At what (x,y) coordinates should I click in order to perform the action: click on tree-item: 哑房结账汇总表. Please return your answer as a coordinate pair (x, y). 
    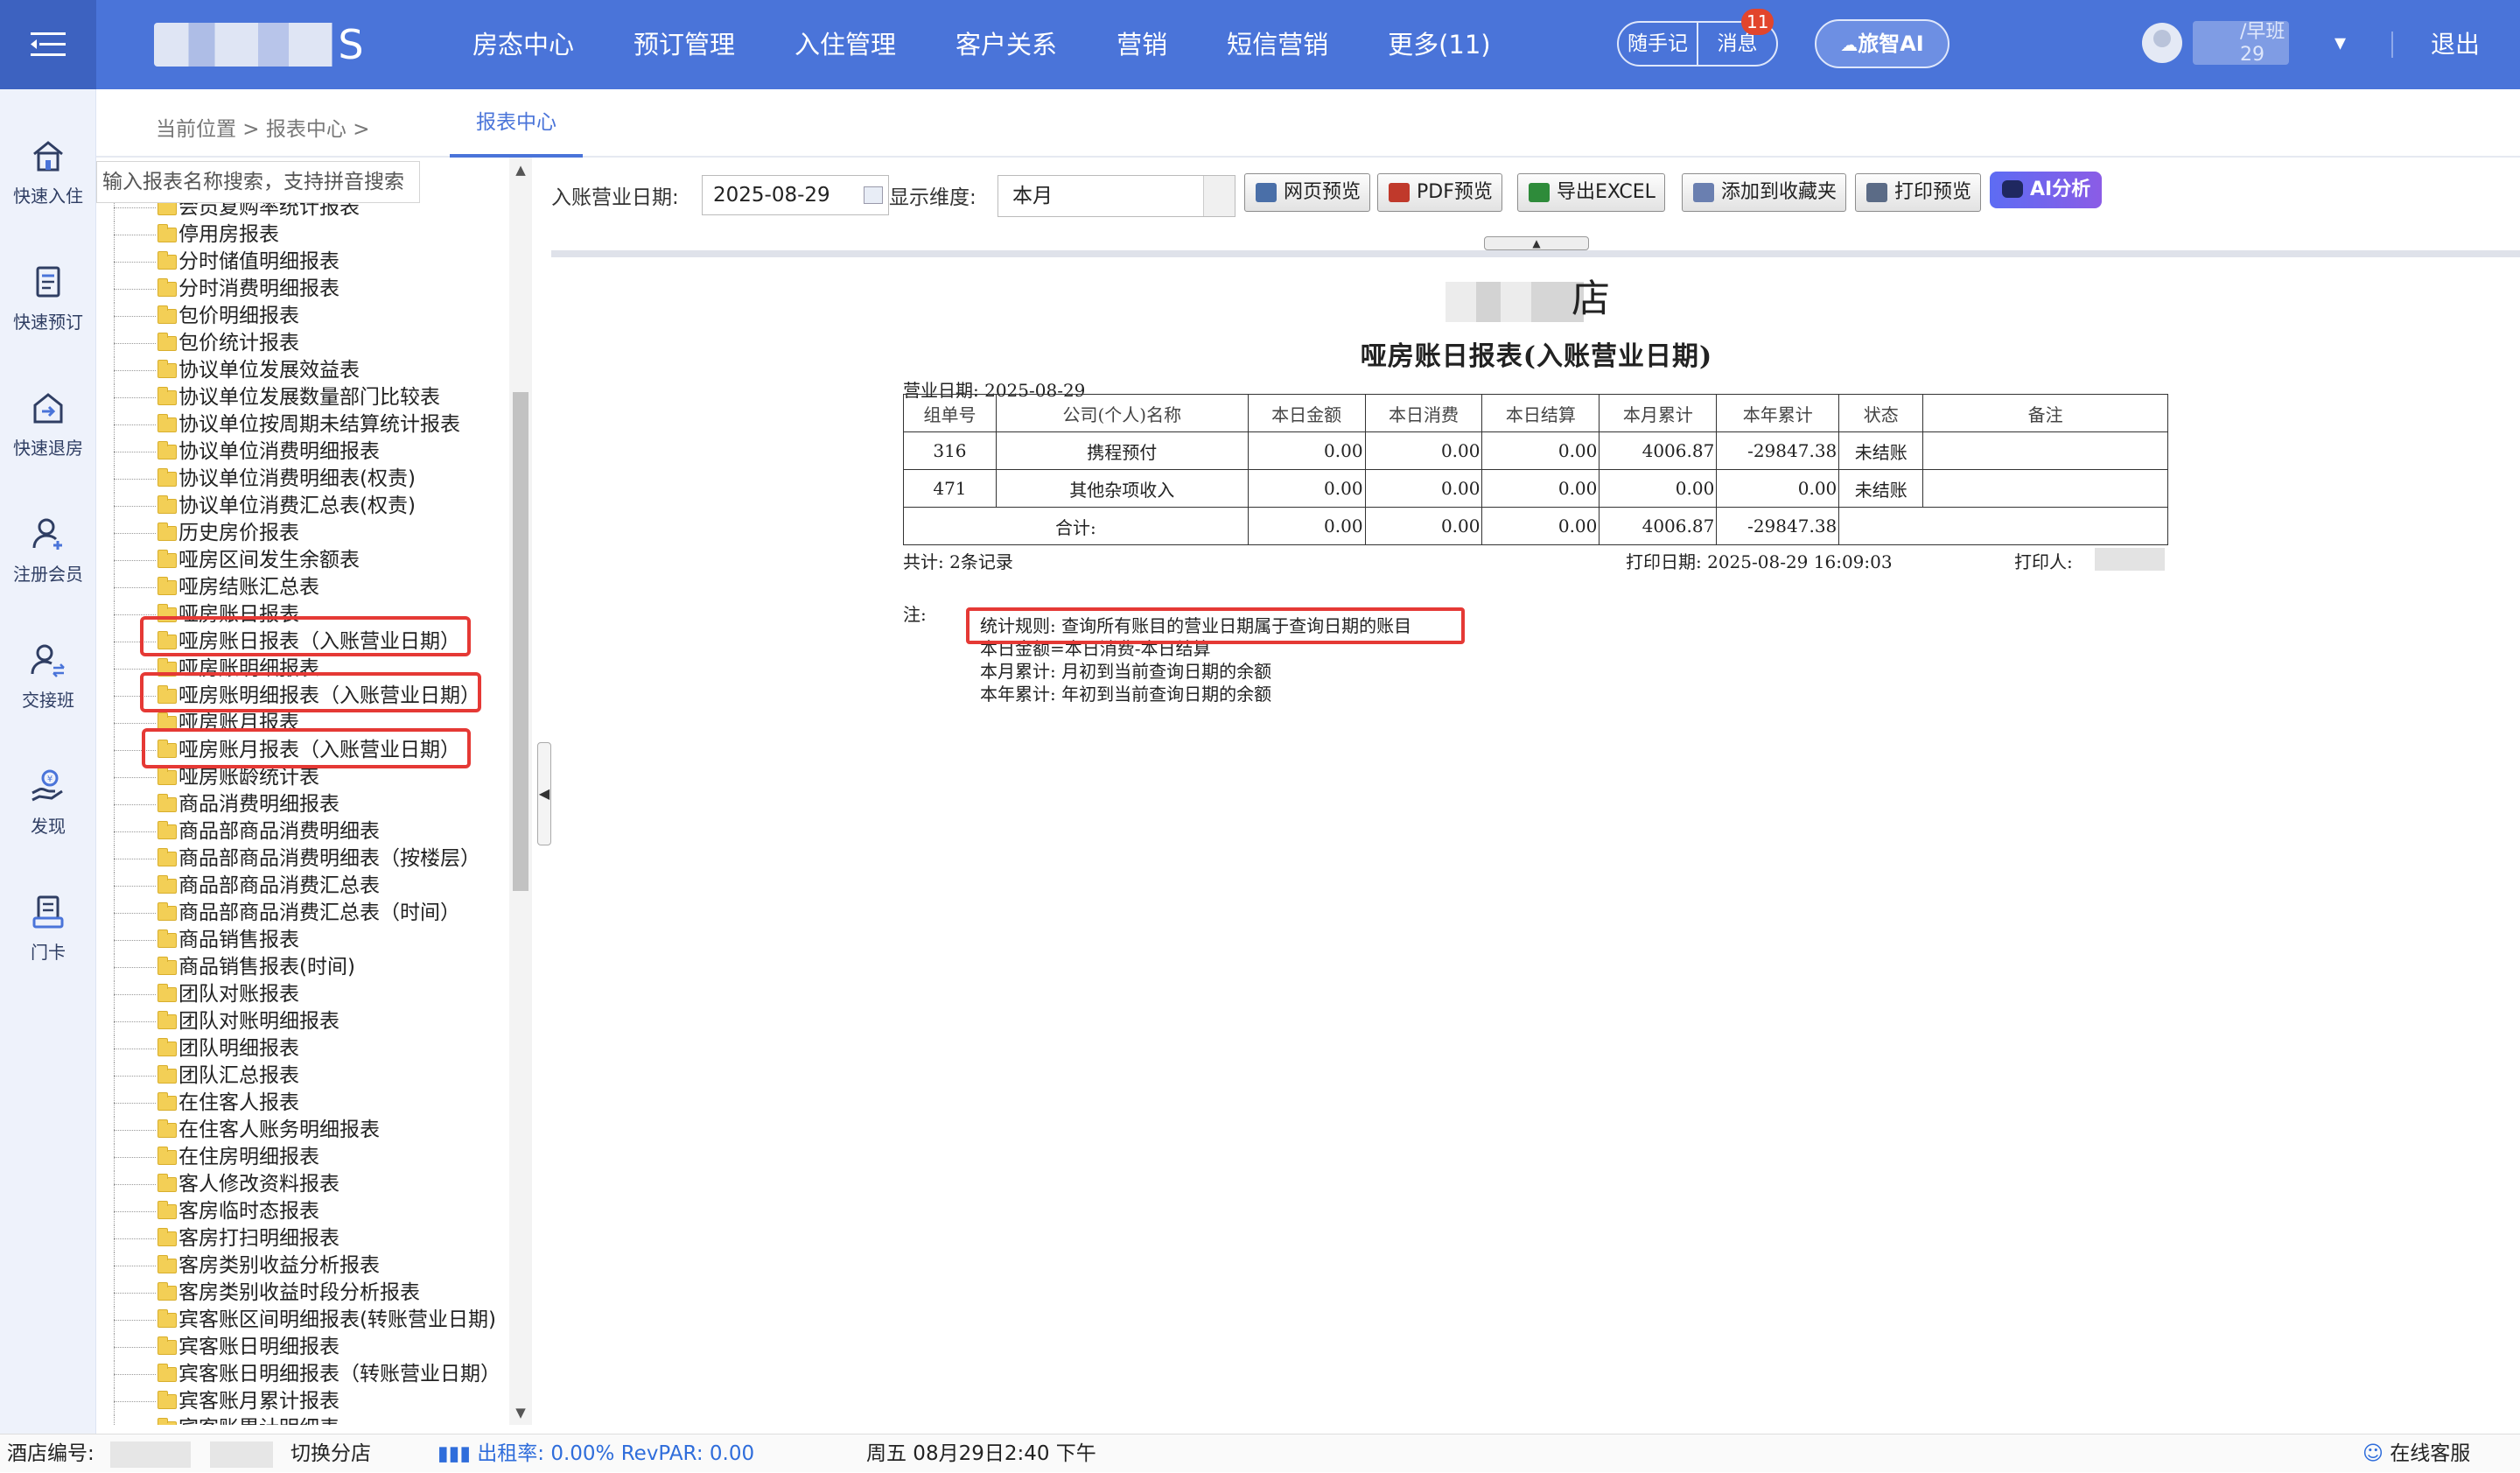
    Looking at the image, I should click on (312, 587).